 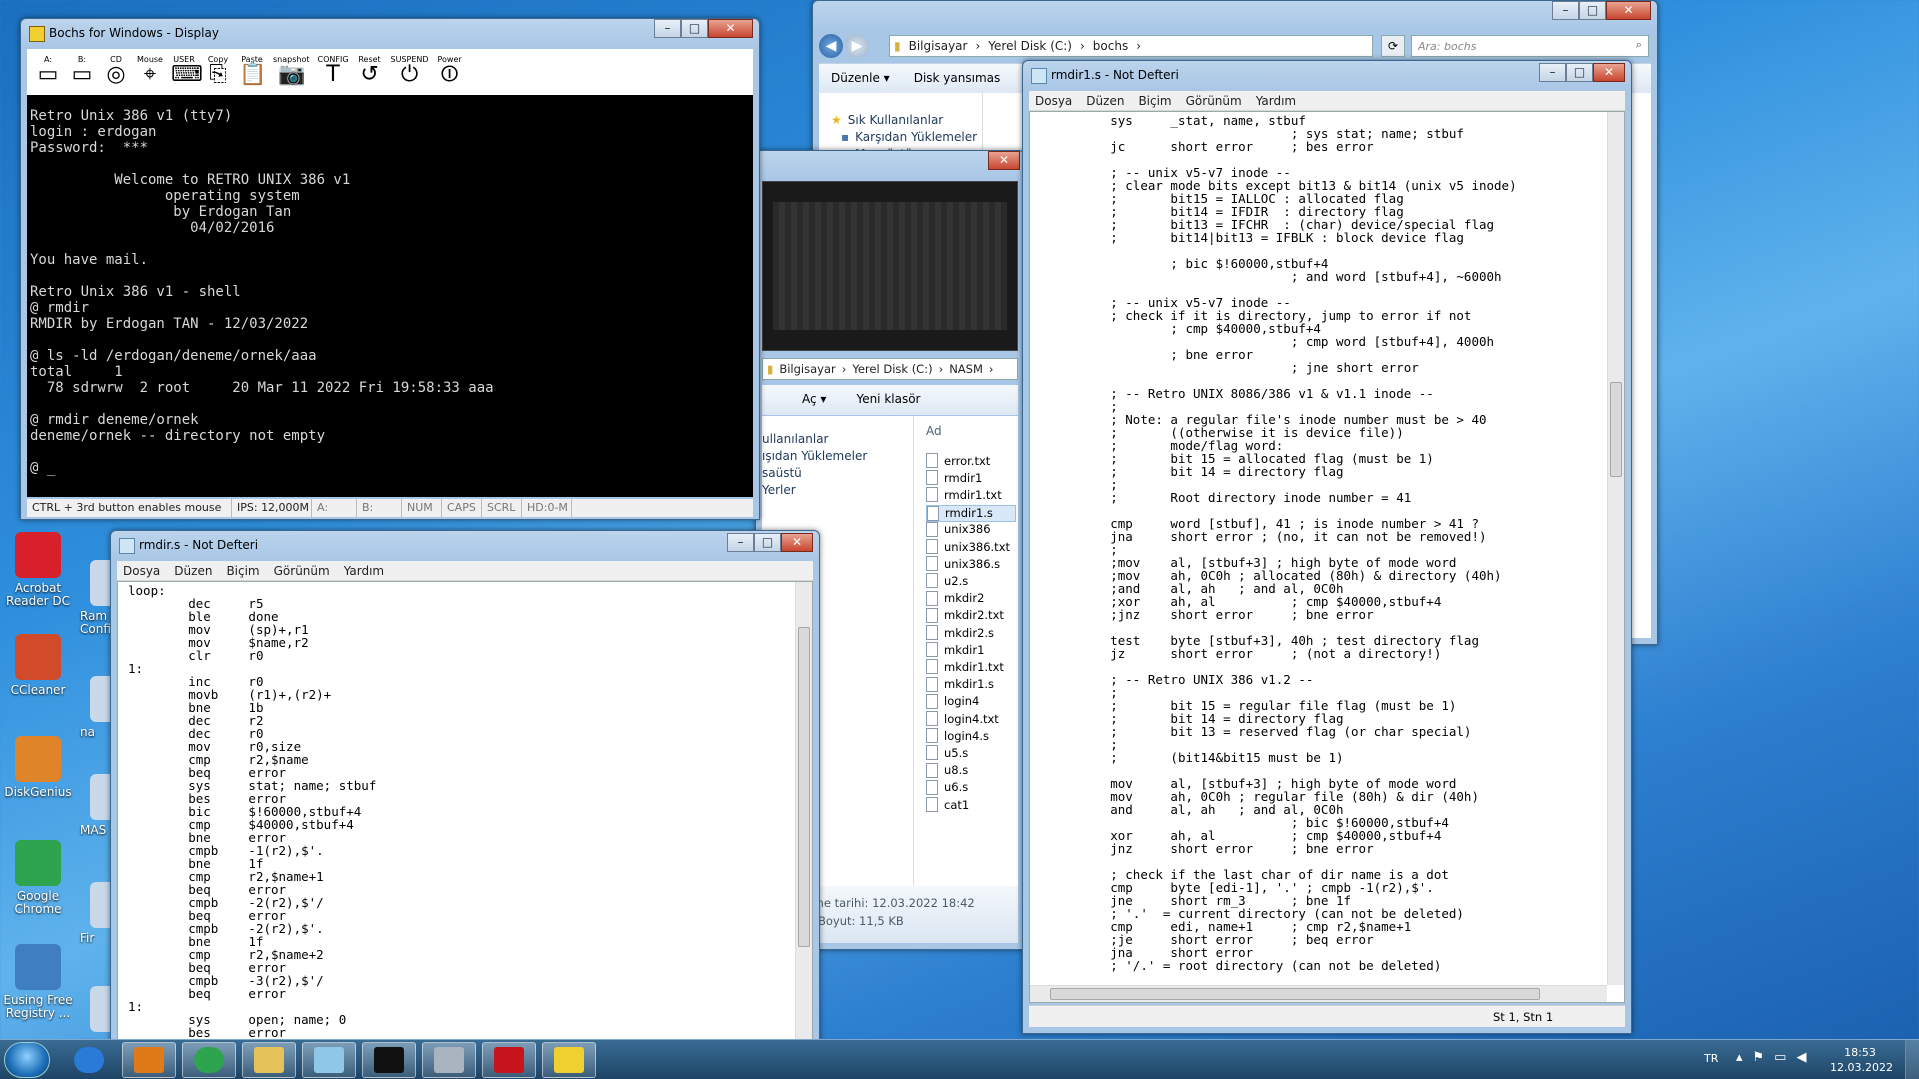 What do you see at coordinates (965, 615) in the screenshot?
I see `list-item: mkdir2.txt` at bounding box center [965, 615].